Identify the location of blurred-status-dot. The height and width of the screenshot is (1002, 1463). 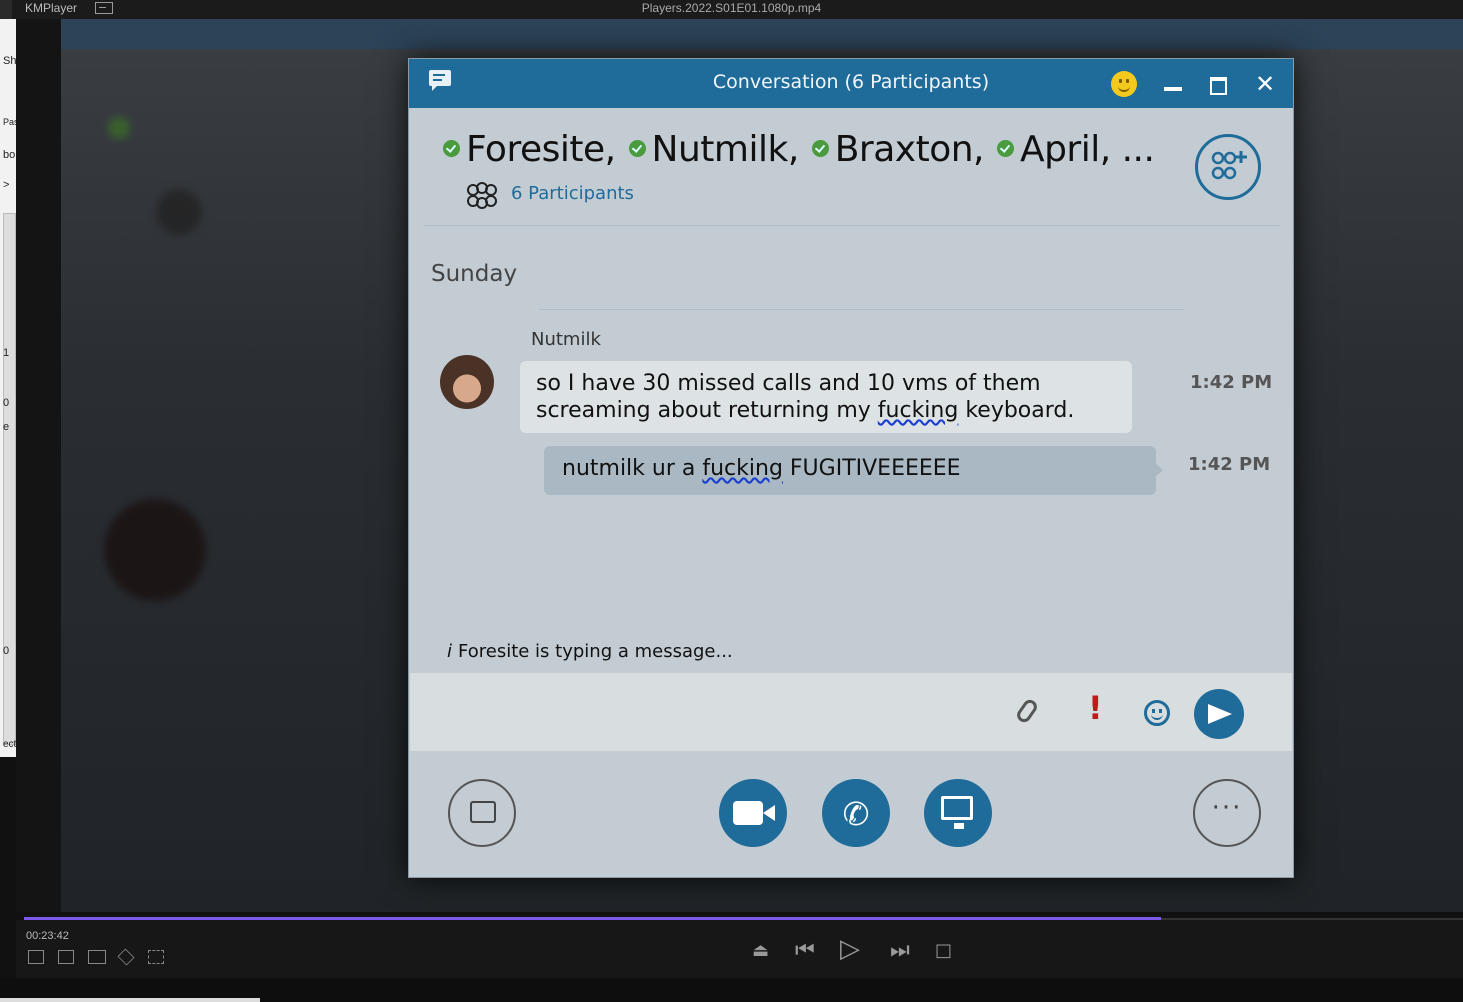
(119, 128).